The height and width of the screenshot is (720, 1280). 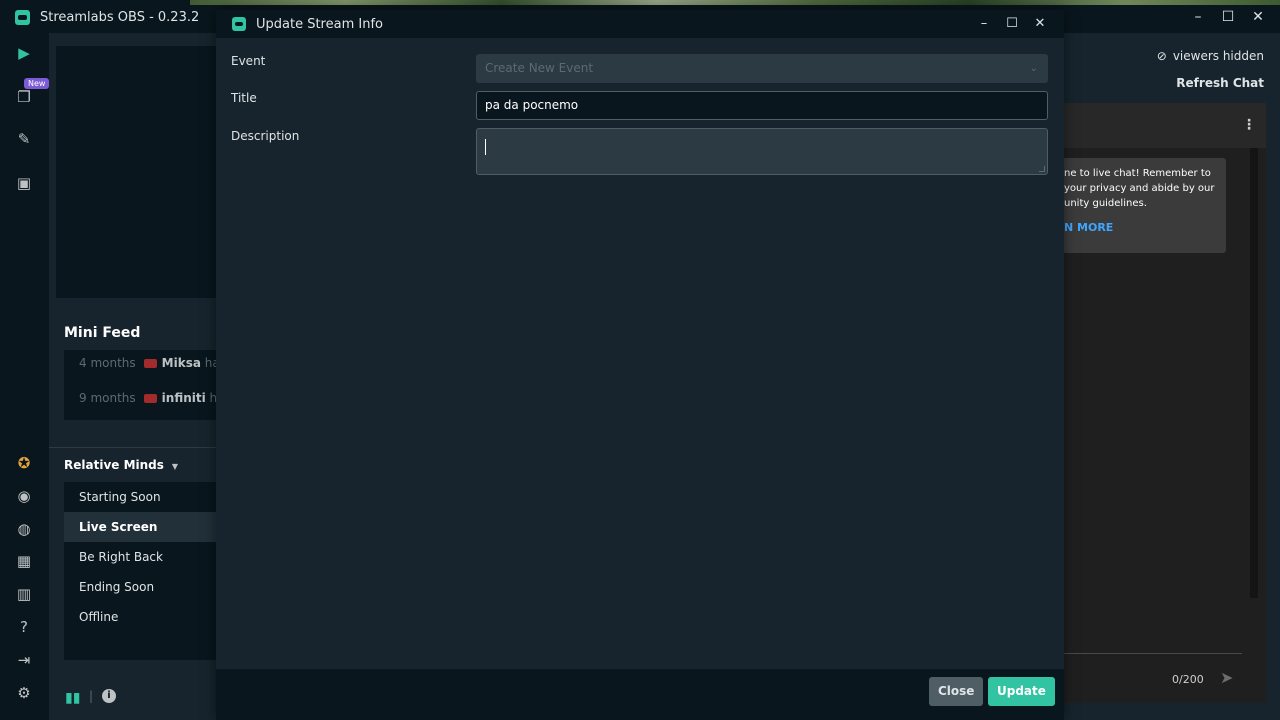 What do you see at coordinates (1220, 83) in the screenshot?
I see `refresh-chat-button: Refresh Chat` at bounding box center [1220, 83].